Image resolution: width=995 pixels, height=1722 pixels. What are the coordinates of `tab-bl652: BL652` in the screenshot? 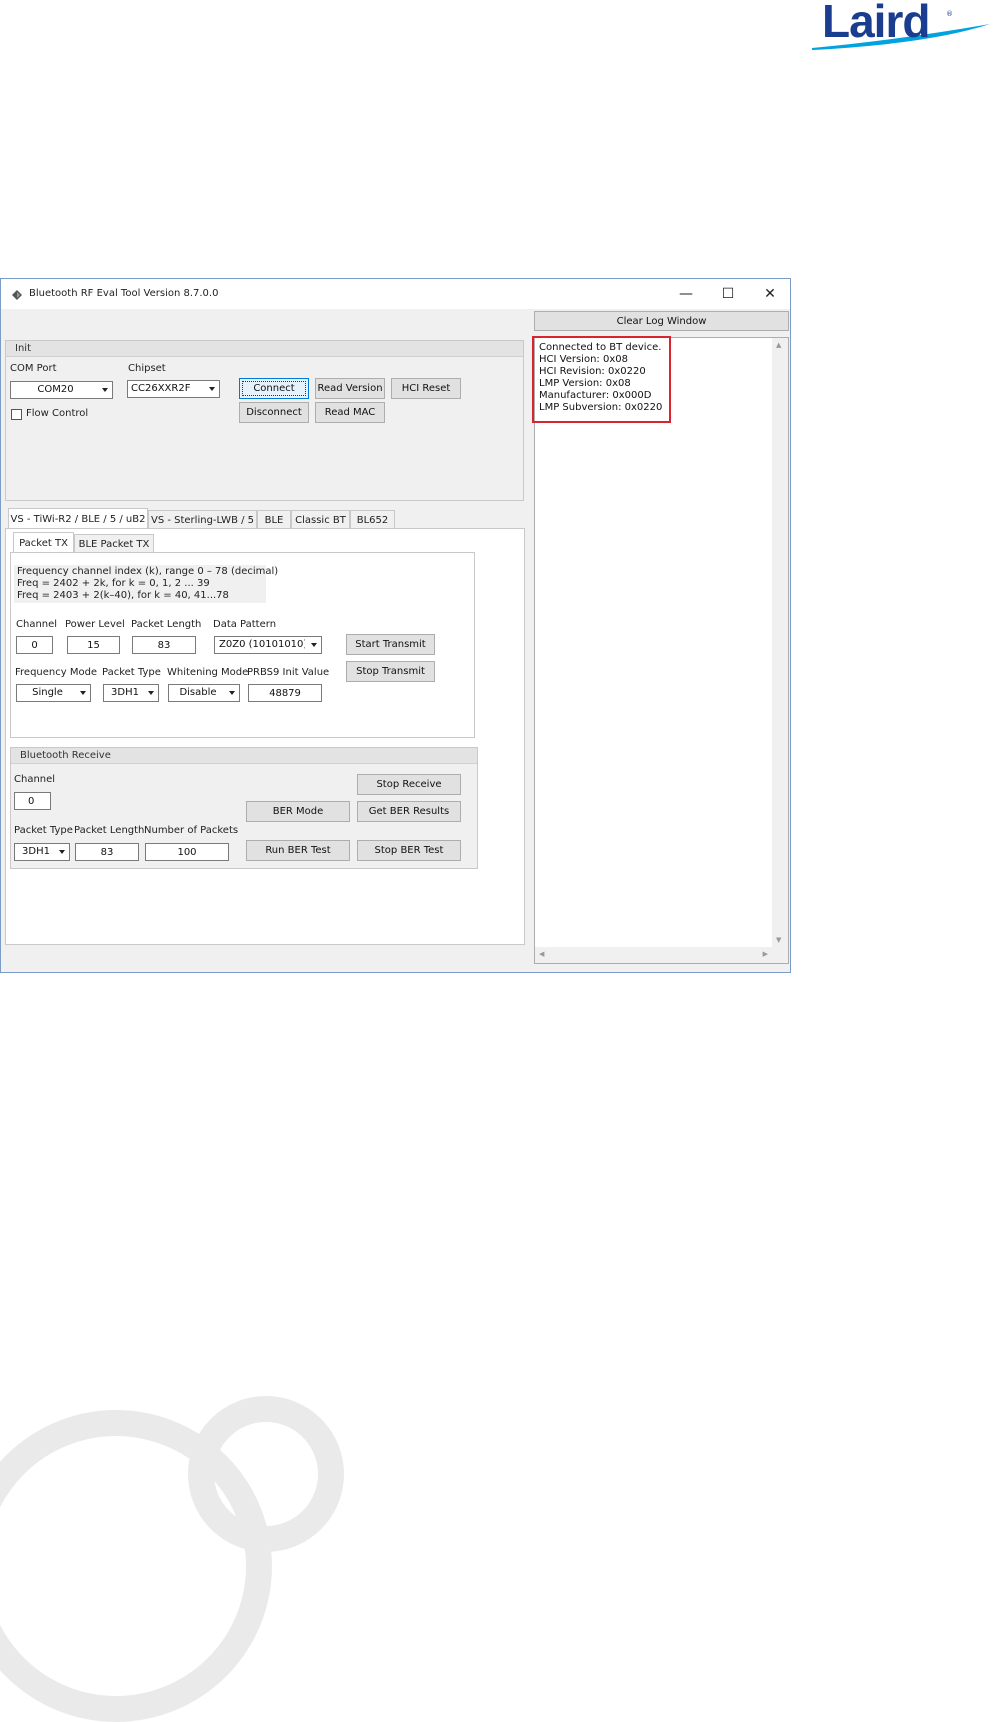 It's located at (372, 519).